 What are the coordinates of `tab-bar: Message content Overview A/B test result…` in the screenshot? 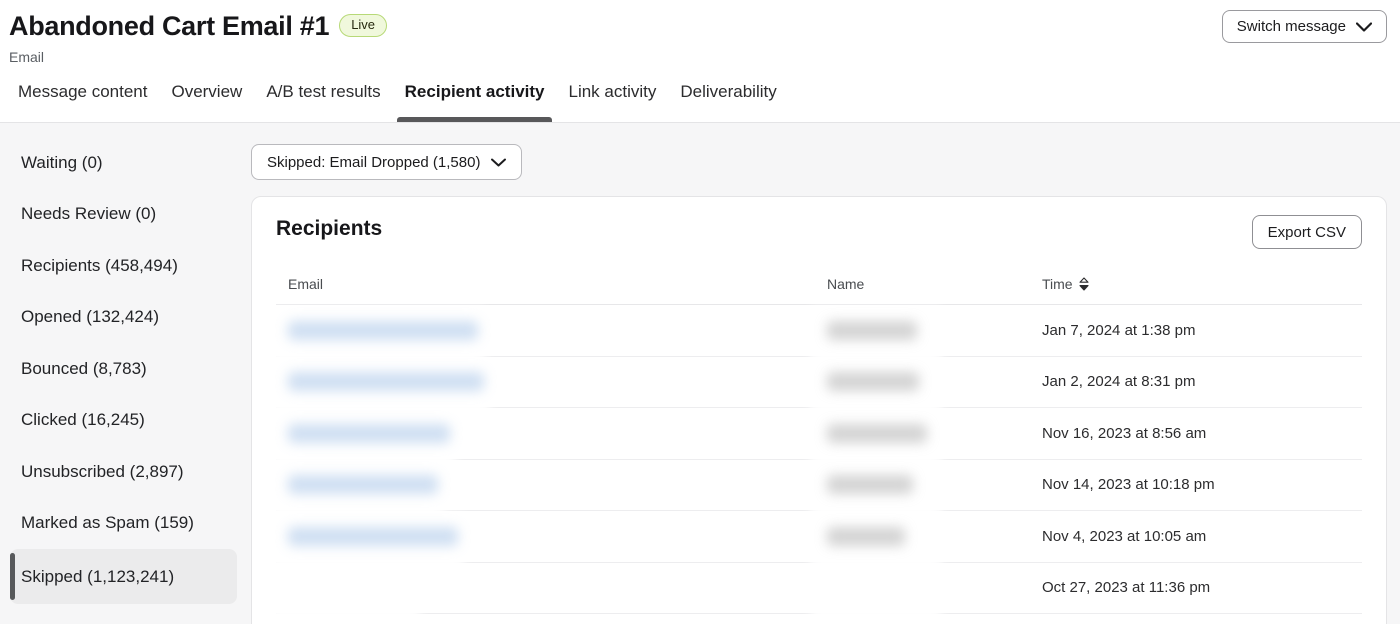 It's located at (698, 102).